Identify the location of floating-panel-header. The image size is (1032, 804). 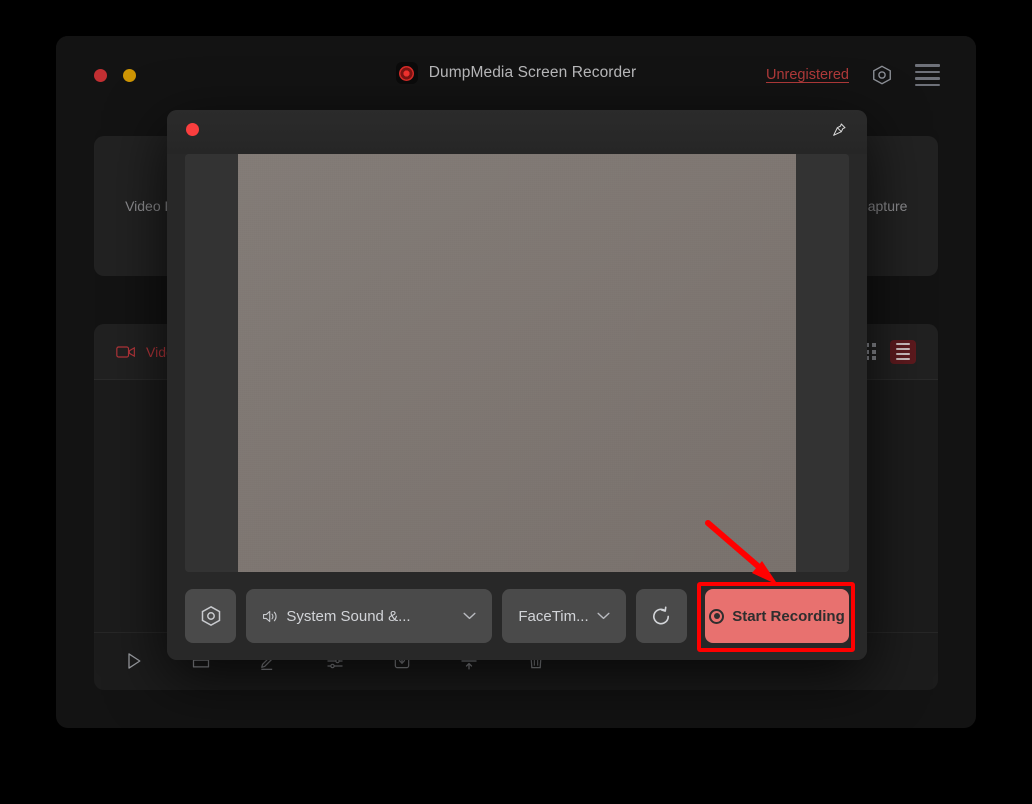
(517, 132).